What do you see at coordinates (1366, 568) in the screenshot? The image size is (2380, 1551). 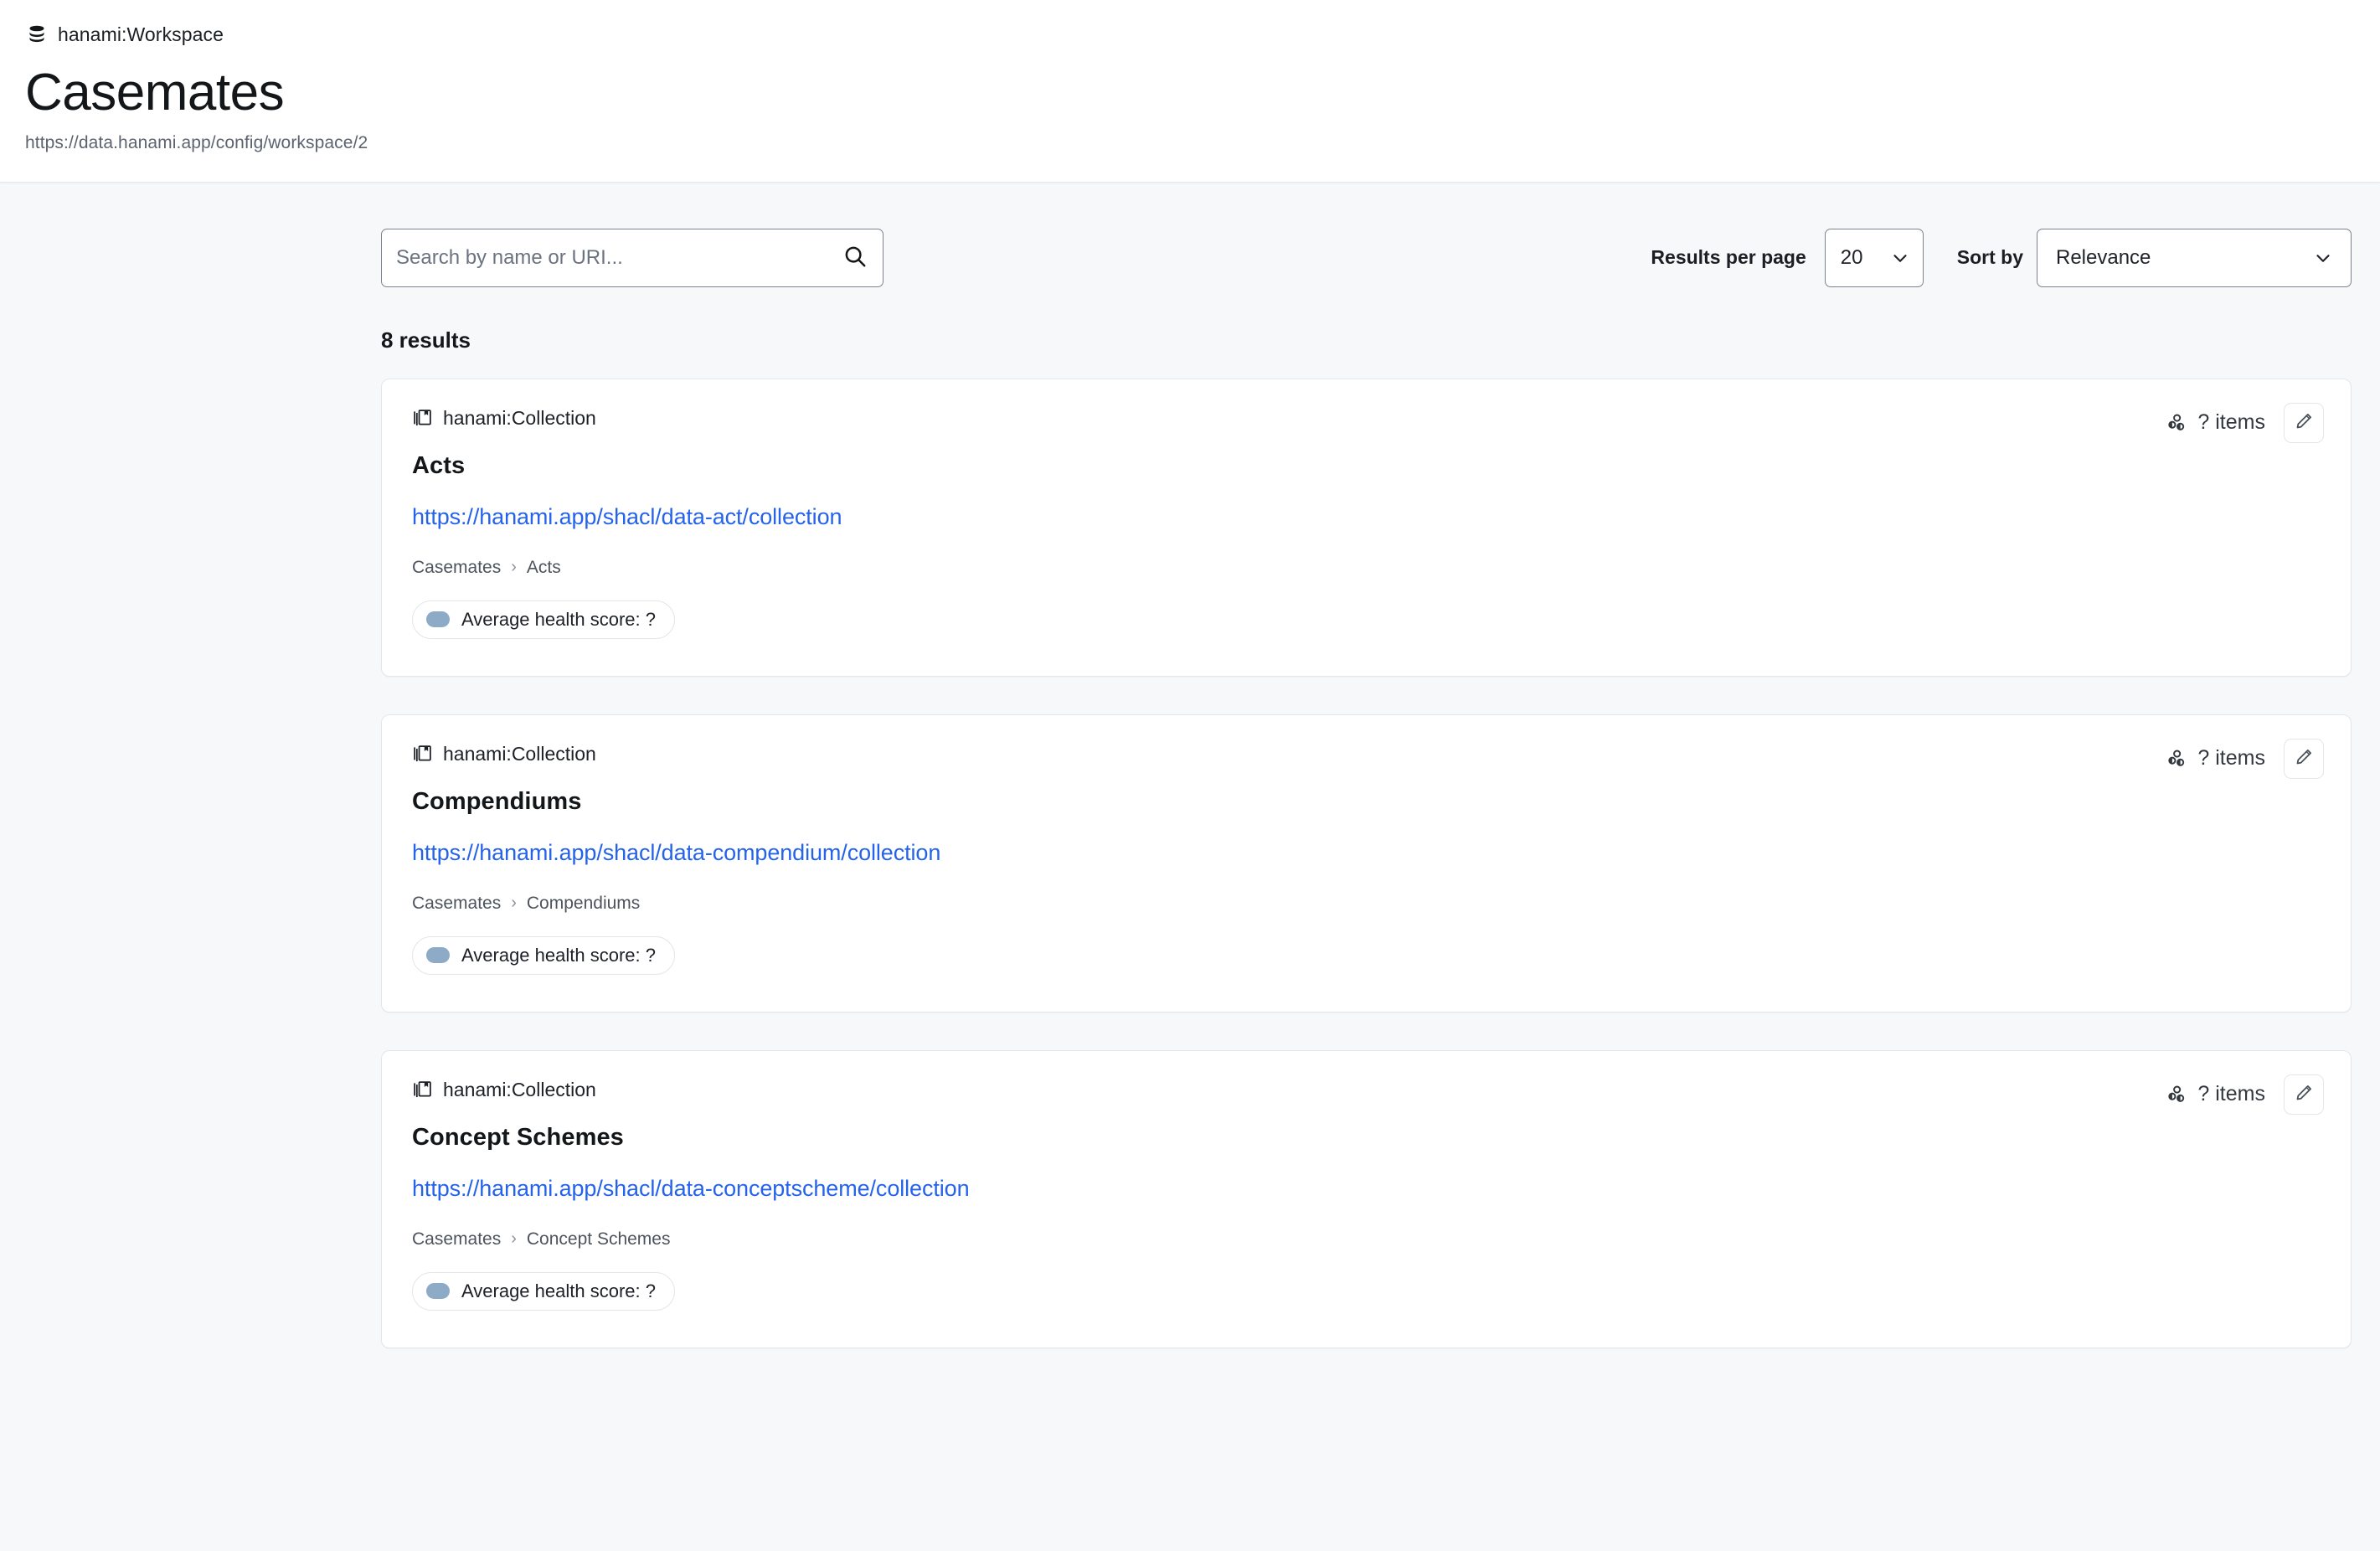 I see `breadcrumb: Casemates › Acts` at bounding box center [1366, 568].